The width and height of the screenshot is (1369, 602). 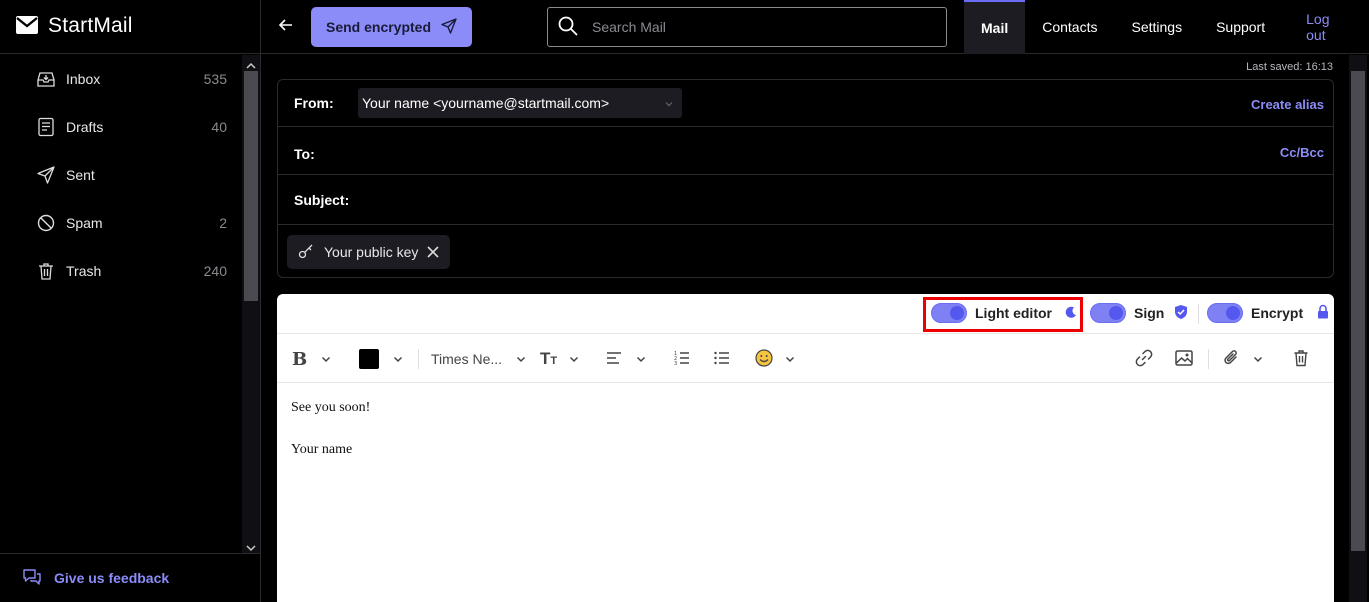 I want to click on delete-draft-button, so click(x=1301, y=359).